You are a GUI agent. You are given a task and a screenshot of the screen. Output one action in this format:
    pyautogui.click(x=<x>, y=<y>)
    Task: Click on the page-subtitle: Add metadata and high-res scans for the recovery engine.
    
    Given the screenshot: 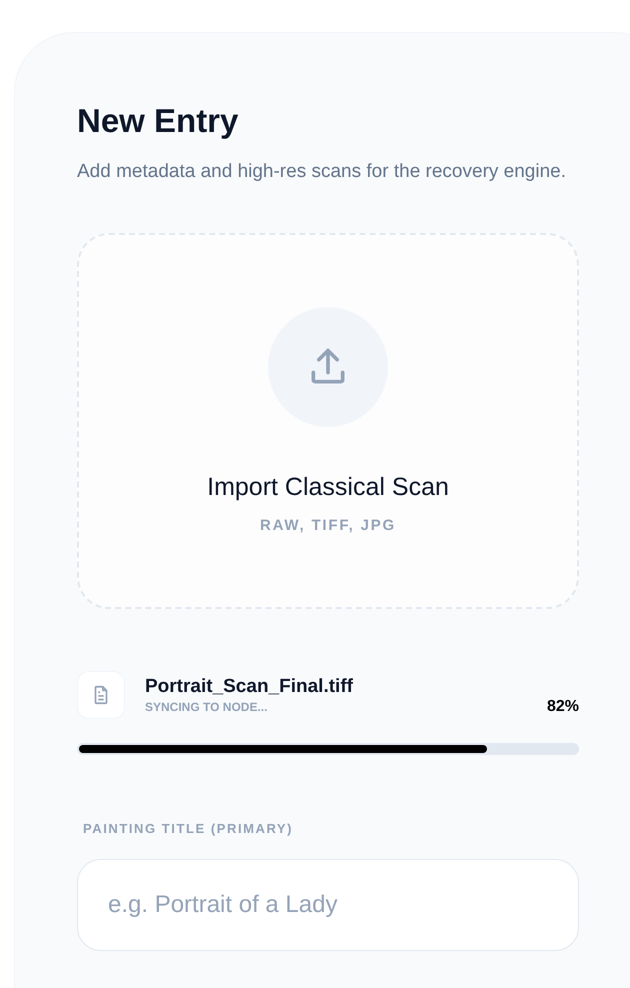 What is the action you would take?
    pyautogui.click(x=322, y=172)
    